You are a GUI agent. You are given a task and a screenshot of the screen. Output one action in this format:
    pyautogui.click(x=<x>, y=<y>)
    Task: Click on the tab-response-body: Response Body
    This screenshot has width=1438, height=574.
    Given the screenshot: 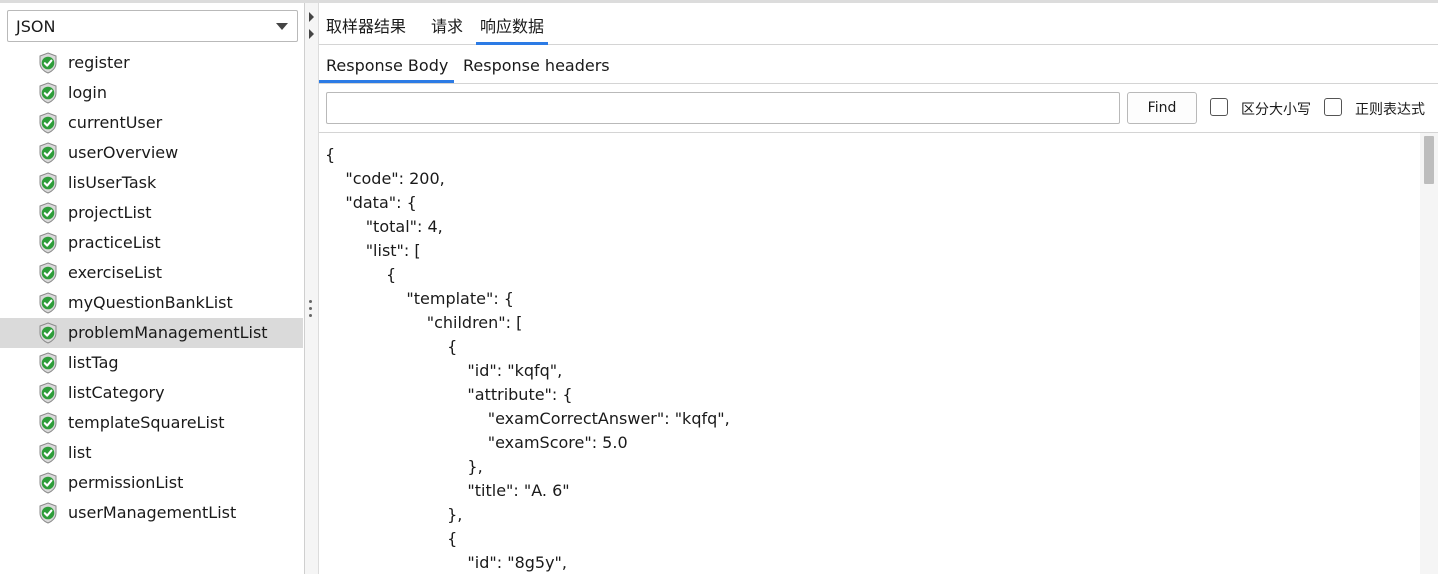 What is the action you would take?
    pyautogui.click(x=387, y=69)
    